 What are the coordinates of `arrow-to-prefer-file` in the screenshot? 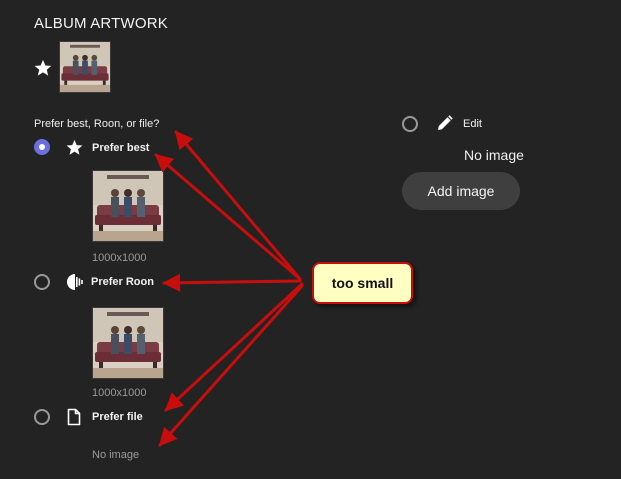 It's located at (234, 347).